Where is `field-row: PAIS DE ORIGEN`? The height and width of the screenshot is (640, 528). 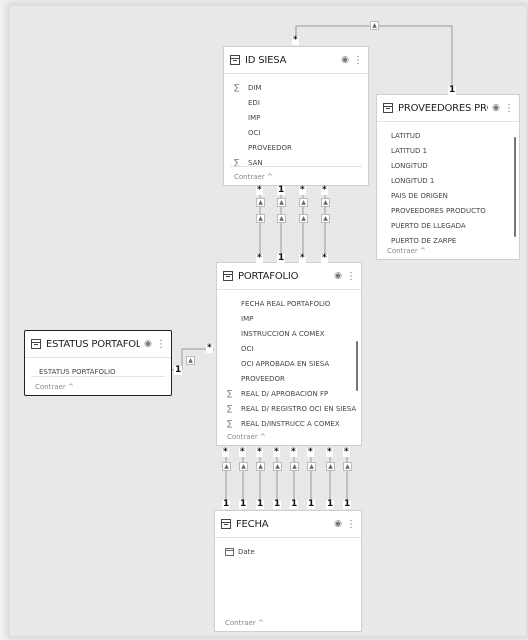 field-row: PAIS DE ORIGEN is located at coordinates (448, 195).